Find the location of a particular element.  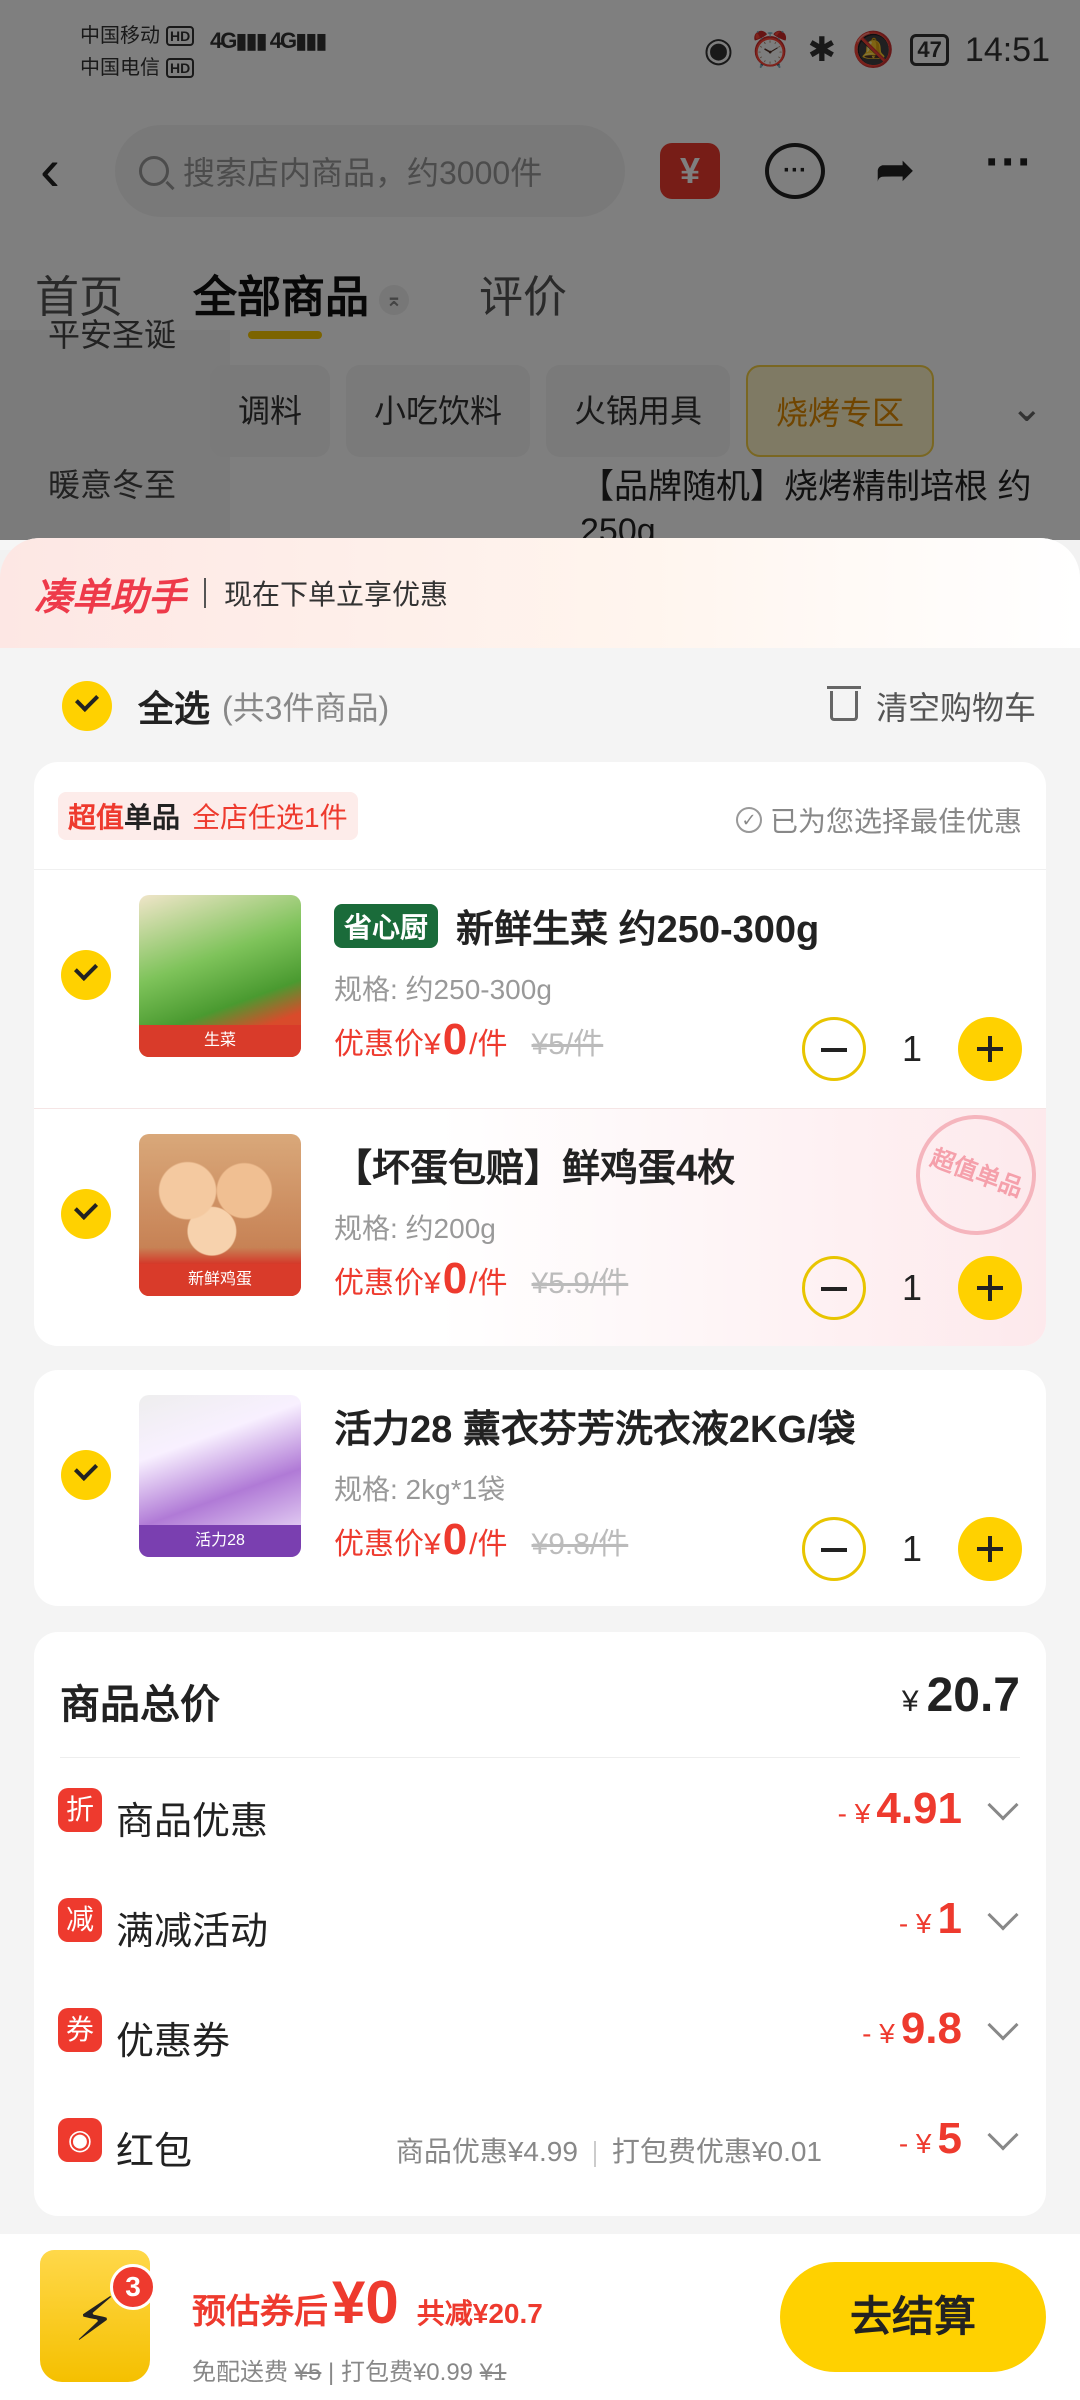

select-all-checkbox is located at coordinates (87, 705).